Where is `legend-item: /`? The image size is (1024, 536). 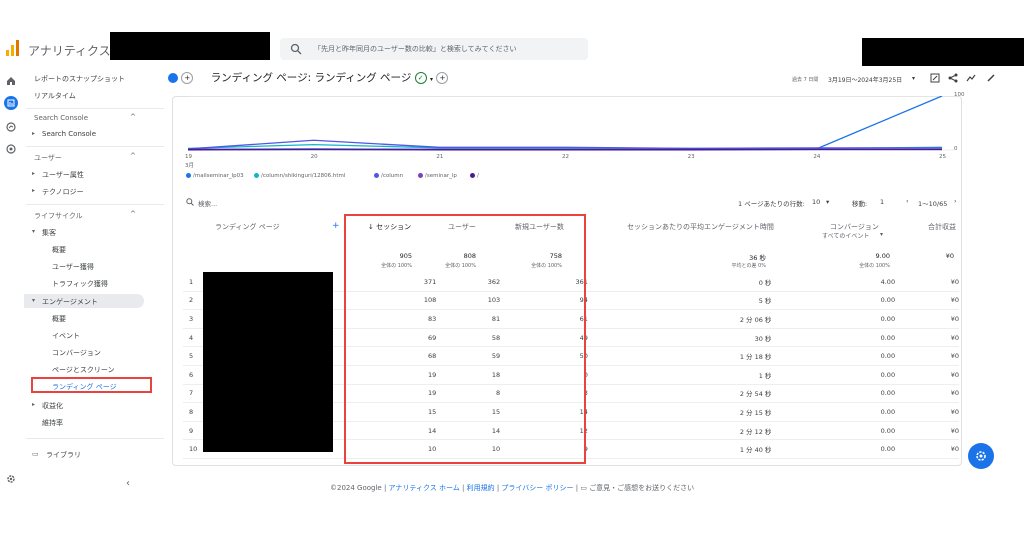 legend-item: / is located at coordinates (474, 176).